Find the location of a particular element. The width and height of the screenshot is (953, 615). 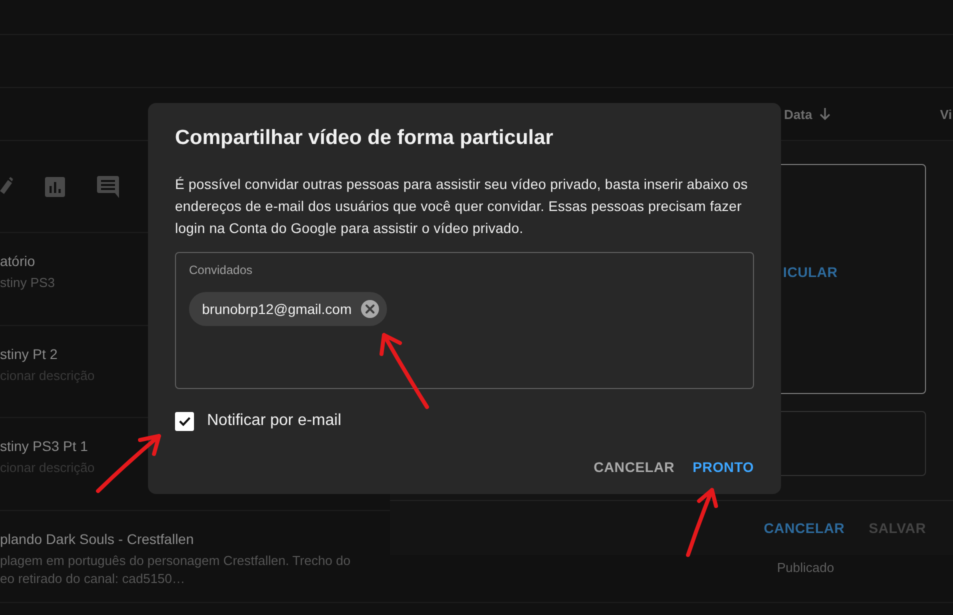

notify-checkbox is located at coordinates (184, 421).